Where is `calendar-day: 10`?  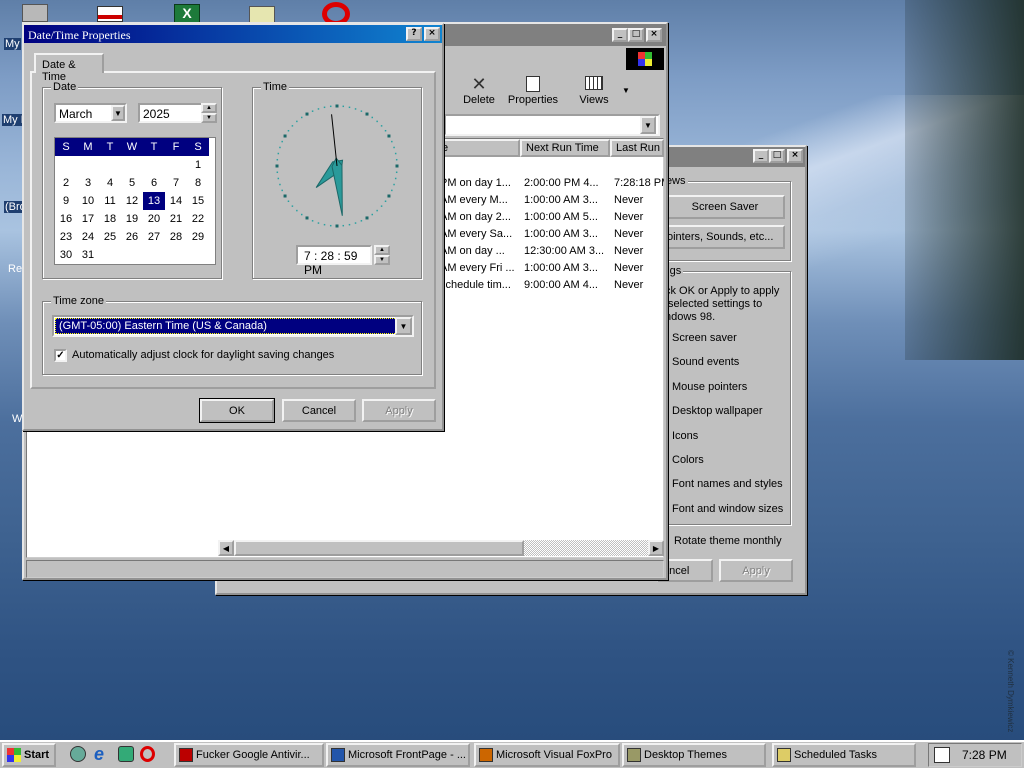
calendar-day: 10 is located at coordinates (88, 201).